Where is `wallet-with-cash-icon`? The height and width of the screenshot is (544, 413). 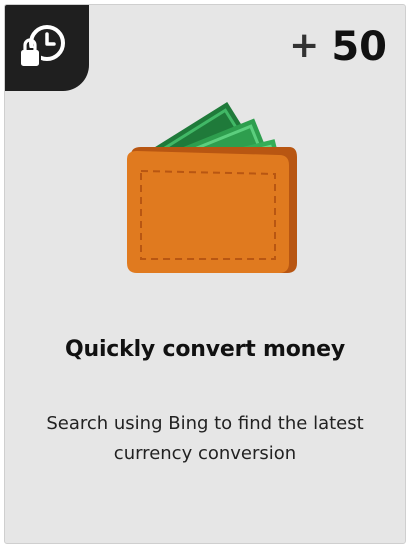 wallet-with-cash-icon is located at coordinates (212, 187).